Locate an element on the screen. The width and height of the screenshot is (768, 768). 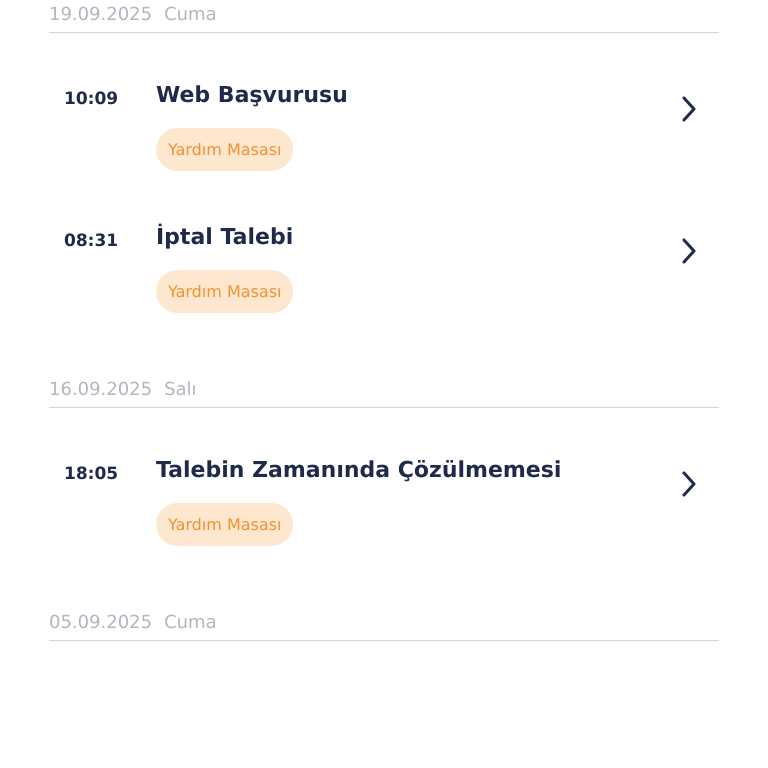
request-title: Talebin Zamanında Çözülmemesi is located at coordinates (359, 470).